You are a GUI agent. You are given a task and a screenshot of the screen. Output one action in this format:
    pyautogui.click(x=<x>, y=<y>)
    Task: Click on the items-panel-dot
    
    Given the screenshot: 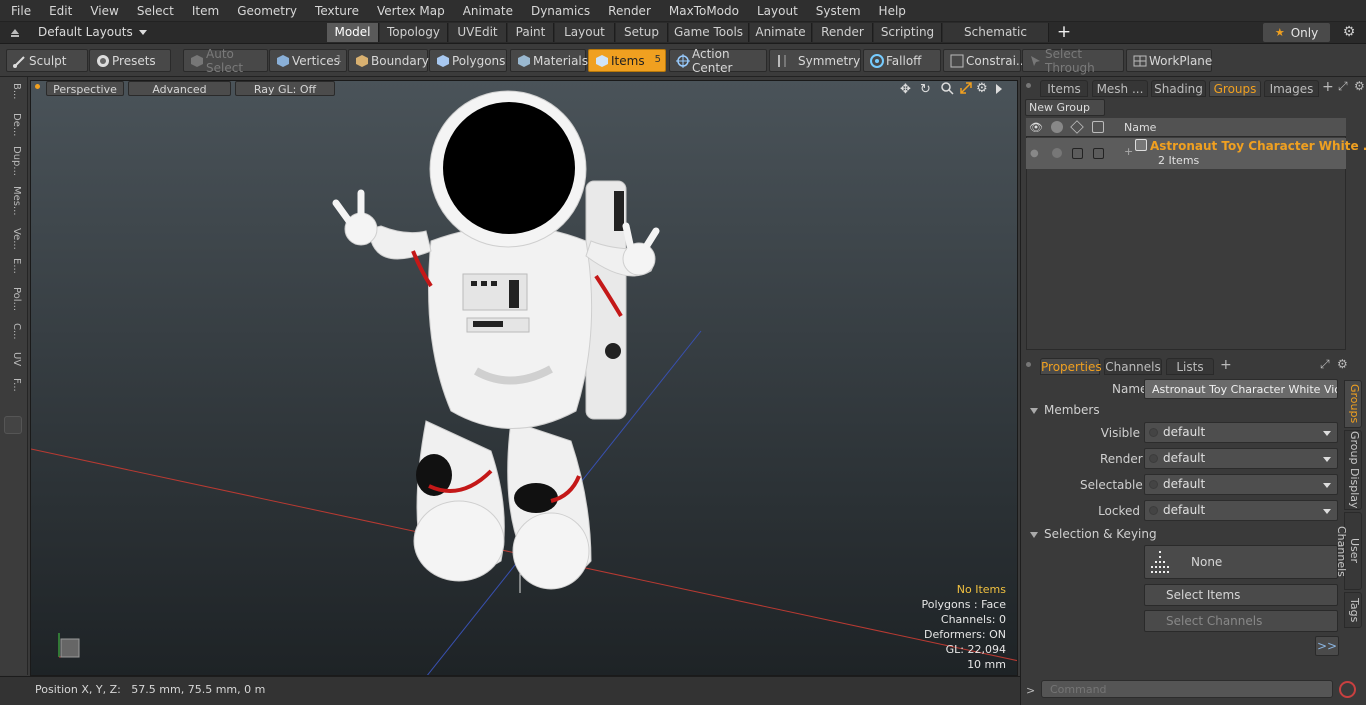 What is the action you would take?
    pyautogui.click(x=1028, y=85)
    